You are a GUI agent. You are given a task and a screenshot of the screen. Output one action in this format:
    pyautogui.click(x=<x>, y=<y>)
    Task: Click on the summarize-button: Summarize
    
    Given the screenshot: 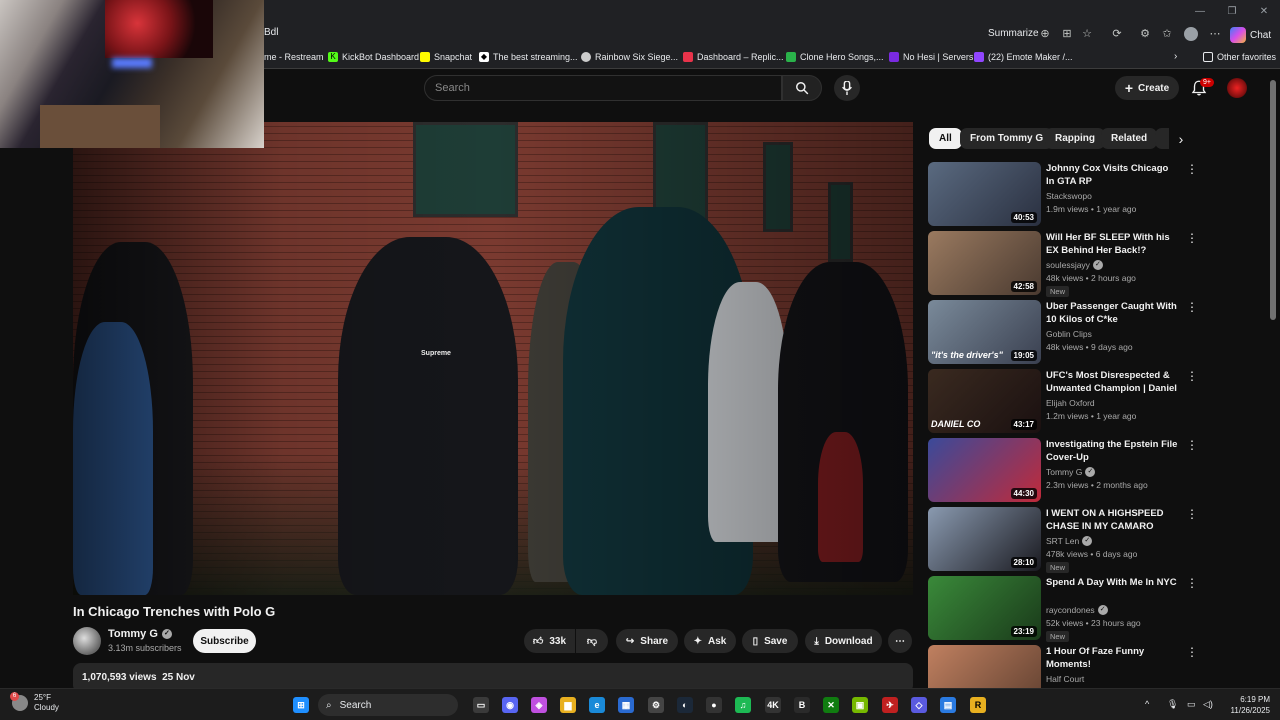 What is the action you would take?
    pyautogui.click(x=1013, y=33)
    